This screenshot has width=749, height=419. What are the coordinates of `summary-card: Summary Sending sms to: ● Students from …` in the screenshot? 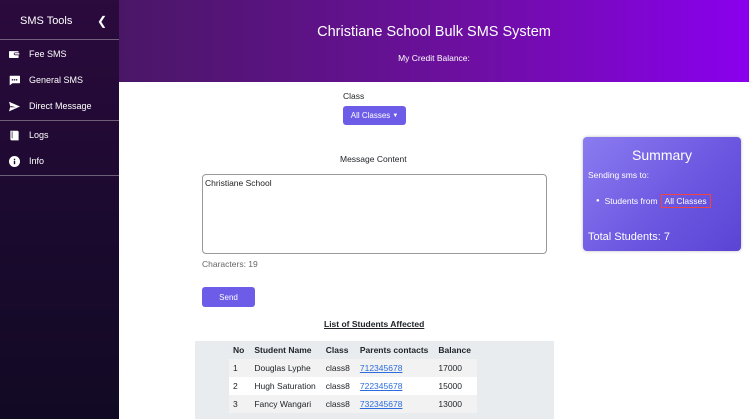 It's located at (662, 194).